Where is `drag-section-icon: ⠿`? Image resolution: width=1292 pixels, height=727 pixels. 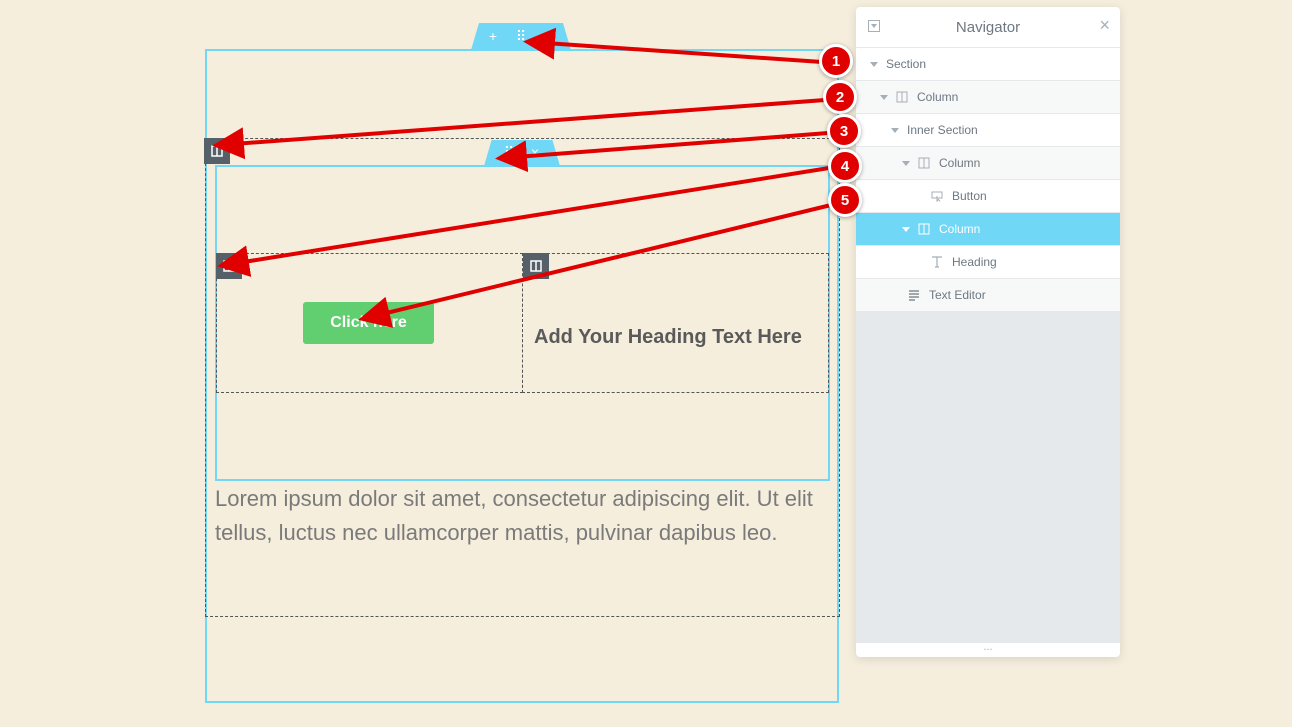
drag-section-icon: ⠿ is located at coordinates (521, 36).